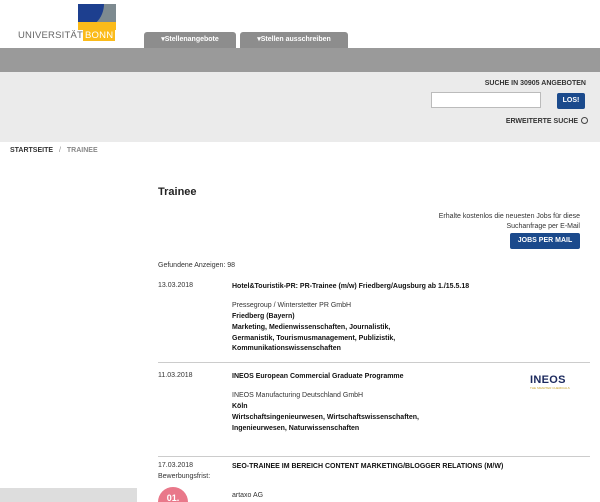 This screenshot has width=600, height=502. Describe the element at coordinates (486, 100) in the screenshot. I see `search-input` at that location.